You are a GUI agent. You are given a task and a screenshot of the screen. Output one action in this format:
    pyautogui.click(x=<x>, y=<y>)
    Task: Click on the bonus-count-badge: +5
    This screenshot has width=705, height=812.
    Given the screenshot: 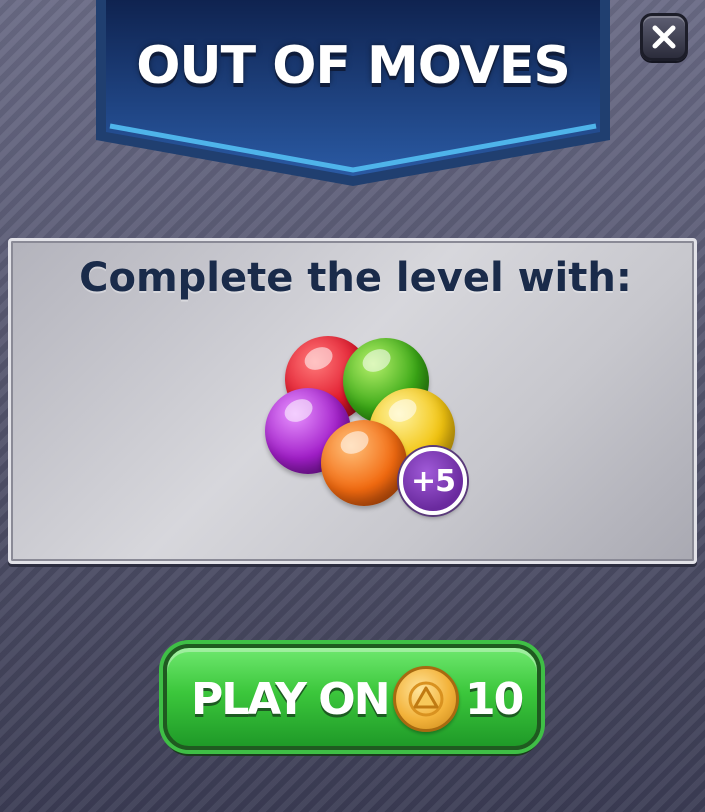 What is the action you would take?
    pyautogui.click(x=433, y=481)
    